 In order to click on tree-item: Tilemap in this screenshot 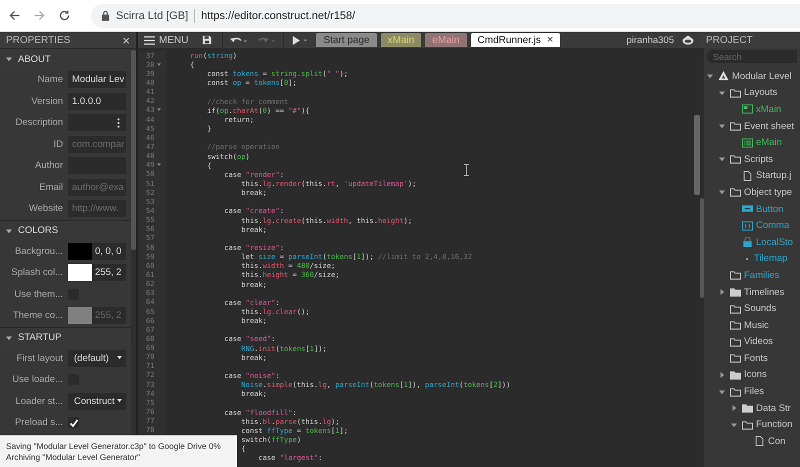, I will do `click(753, 259)`.